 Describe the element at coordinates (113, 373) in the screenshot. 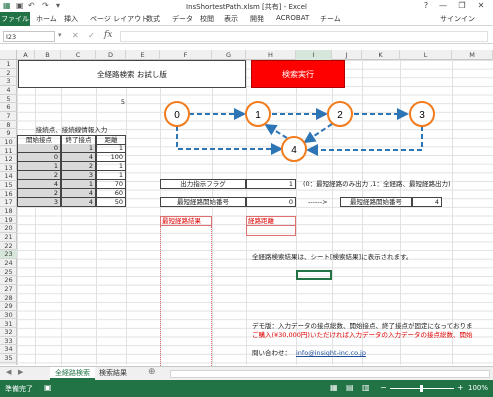

I see `sheet-tab-results: 検索結果` at that location.